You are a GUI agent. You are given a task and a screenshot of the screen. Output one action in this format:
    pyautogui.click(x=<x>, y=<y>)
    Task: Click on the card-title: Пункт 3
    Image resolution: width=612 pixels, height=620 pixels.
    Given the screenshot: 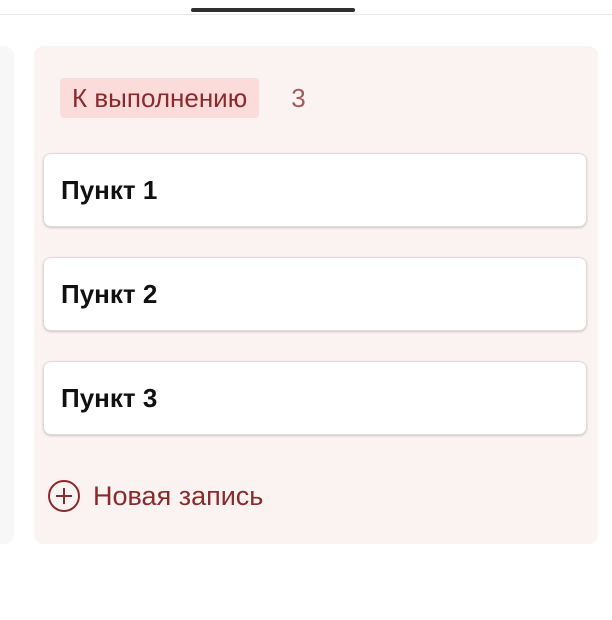 What is the action you would take?
    pyautogui.click(x=109, y=398)
    